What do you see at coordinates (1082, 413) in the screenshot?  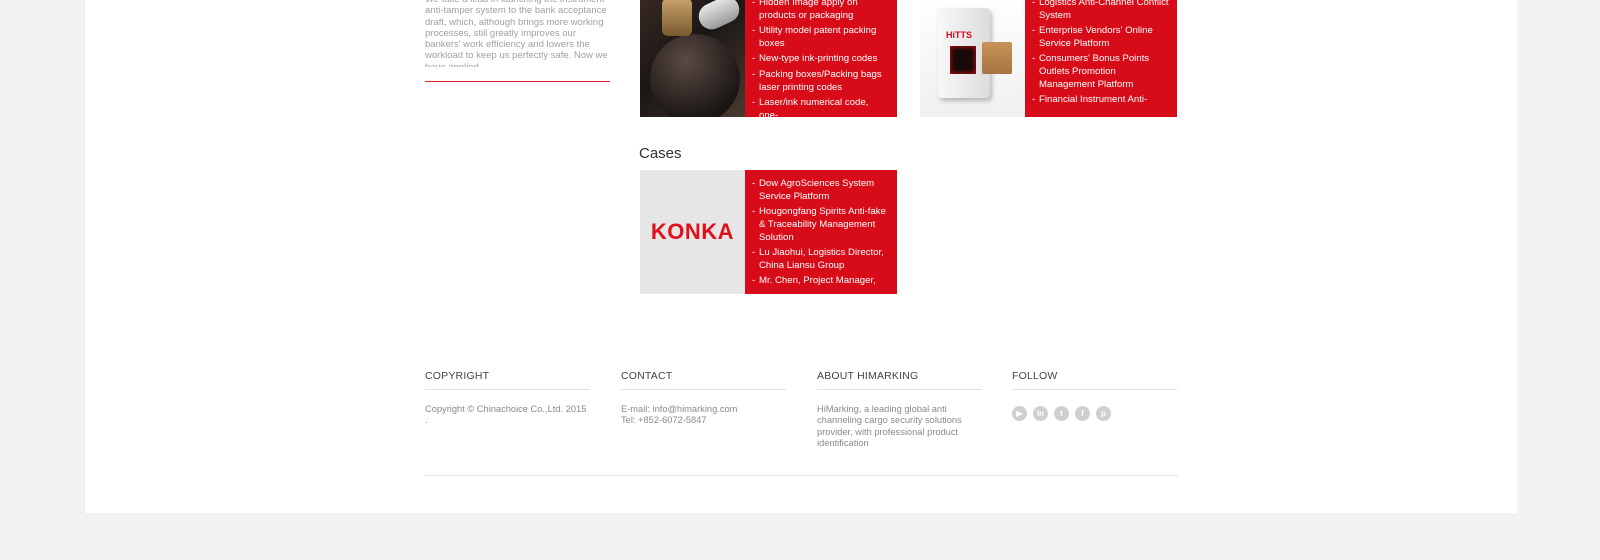 I see `facebook-icon: f` at bounding box center [1082, 413].